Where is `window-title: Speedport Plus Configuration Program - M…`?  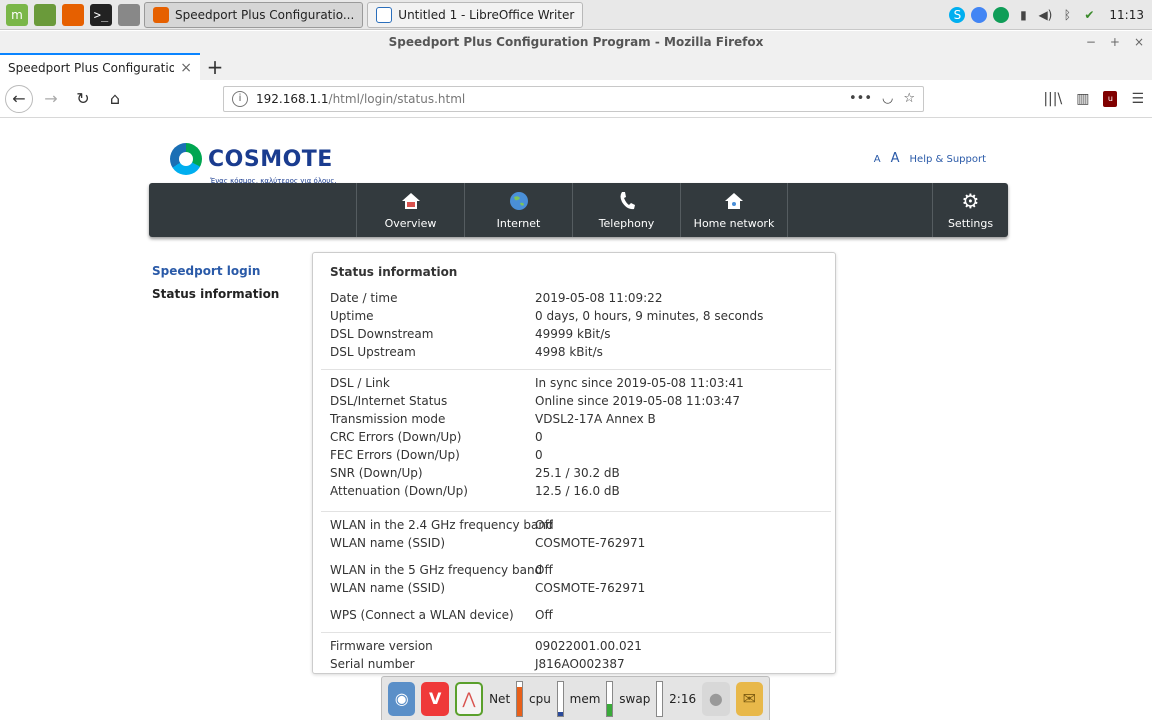 window-title: Speedport Plus Configuration Program - M… is located at coordinates (576, 42).